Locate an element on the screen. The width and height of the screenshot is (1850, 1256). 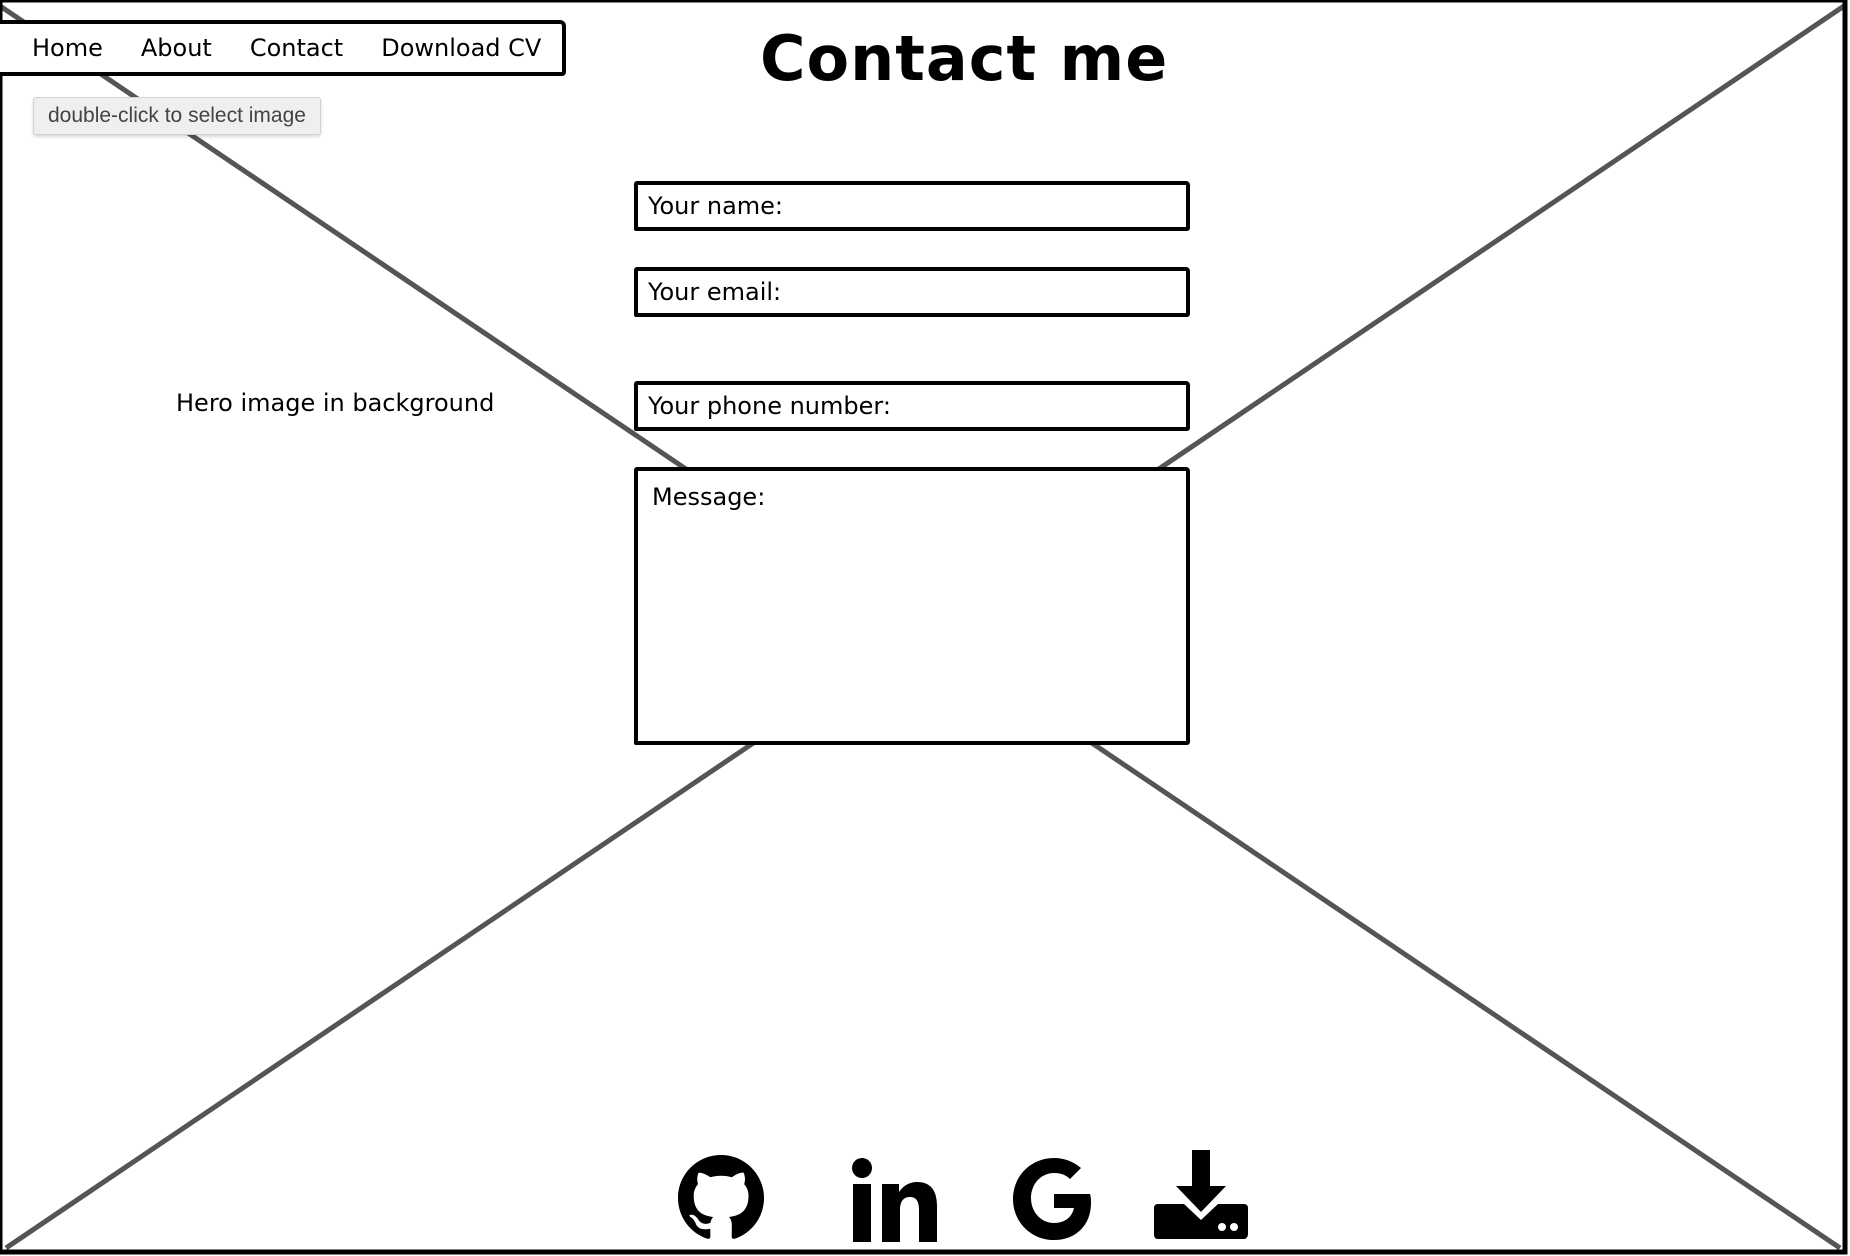
page-title: Contact me is located at coordinates (964, 58).